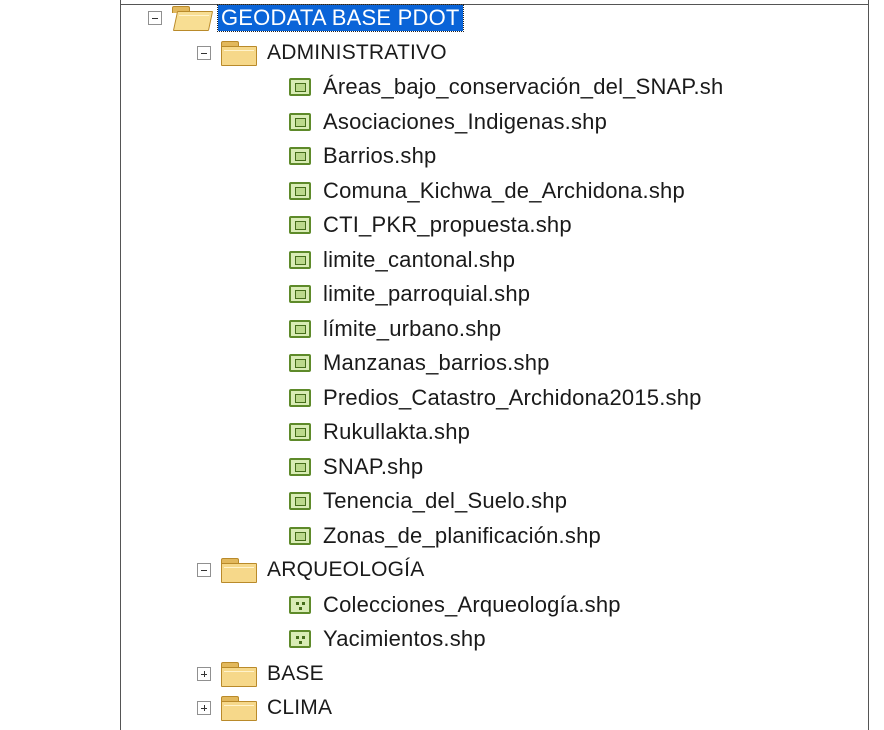  I want to click on layer-label: limite_parroquial.shp, so click(427, 293).